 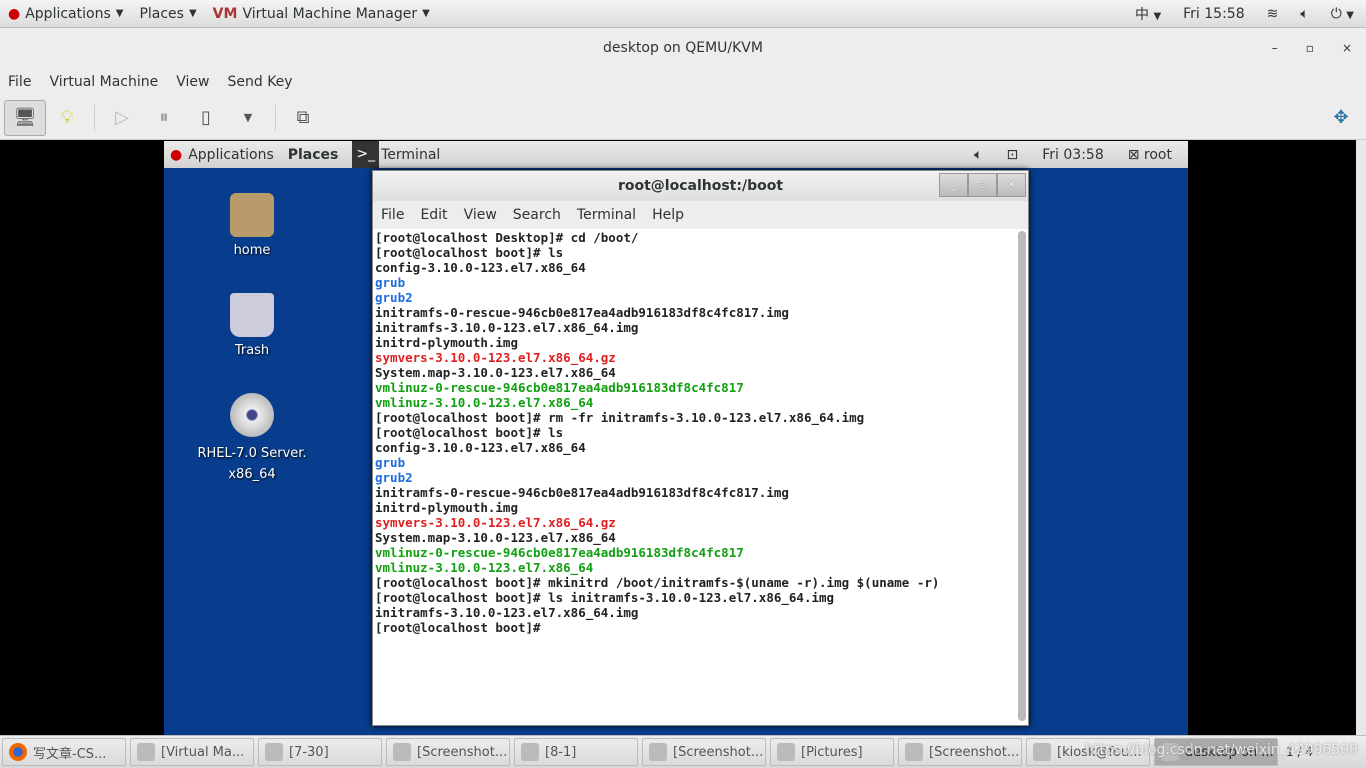 I want to click on menu-edit: Edit, so click(x=433, y=215).